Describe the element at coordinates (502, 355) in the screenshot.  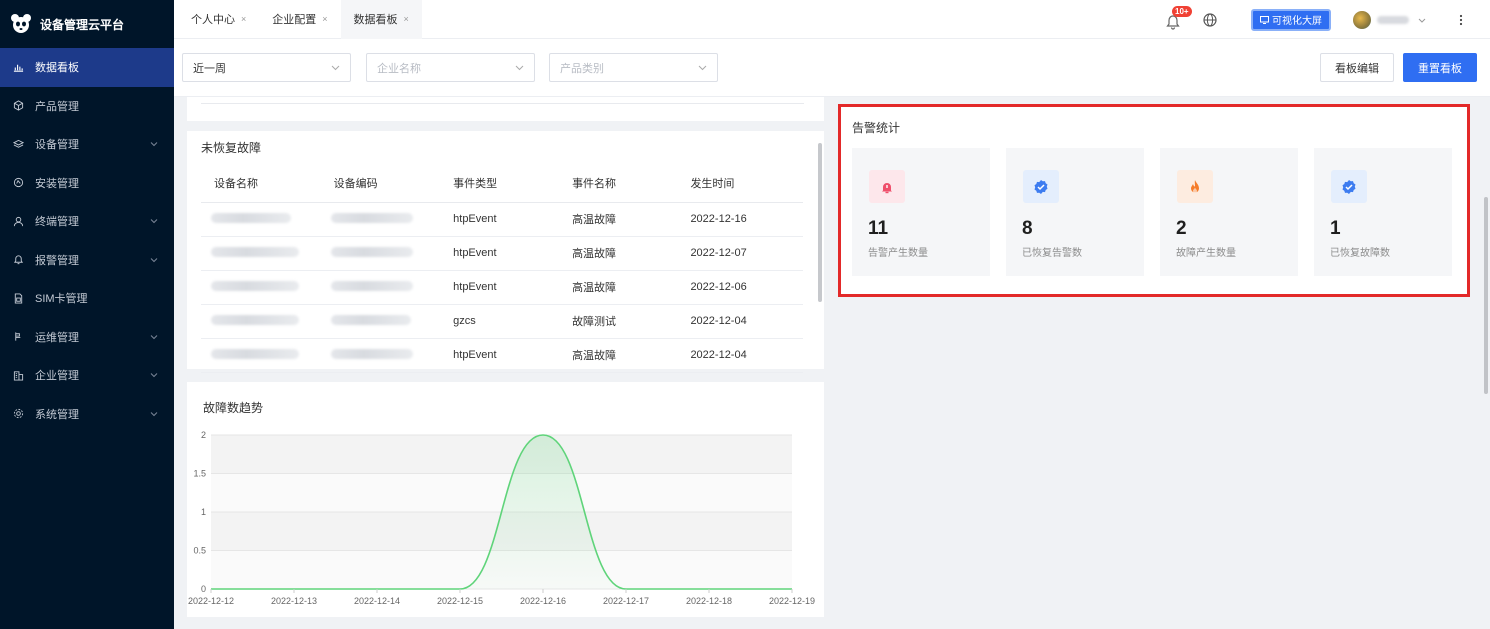
I see `table-row: htpEvent 高温故障 2022-12-04` at that location.